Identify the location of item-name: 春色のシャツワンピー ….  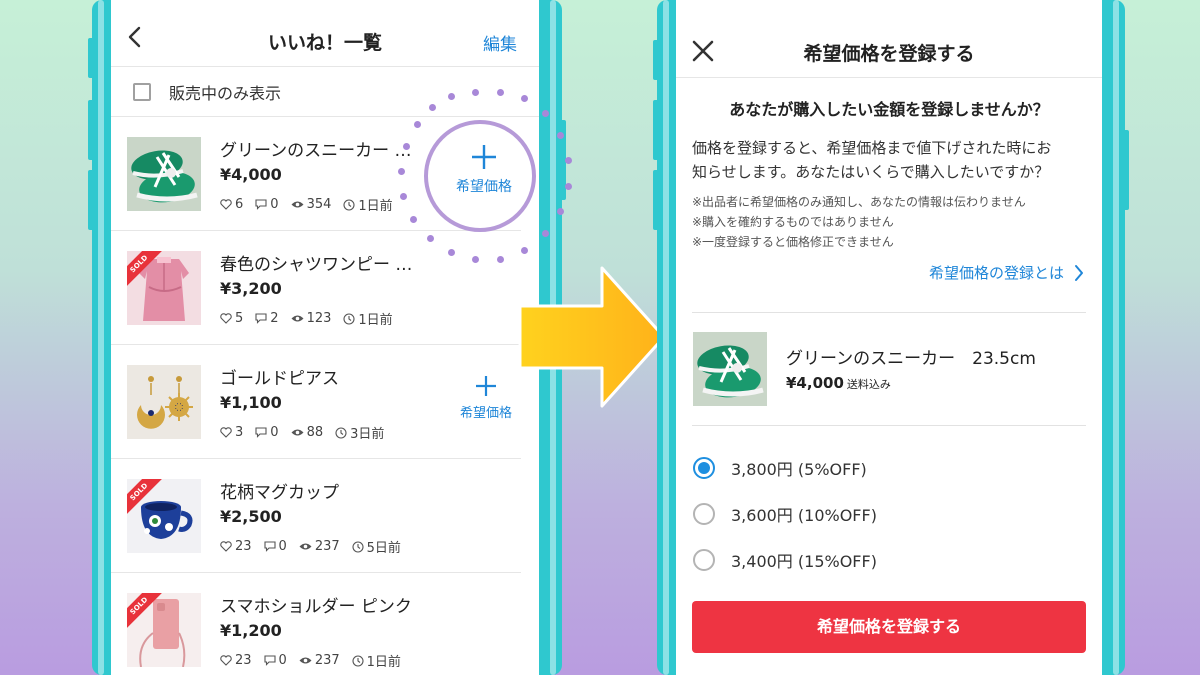
(316, 265).